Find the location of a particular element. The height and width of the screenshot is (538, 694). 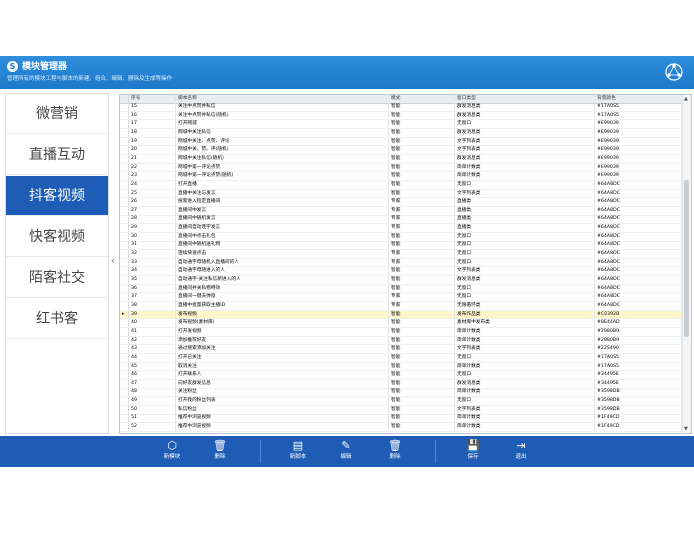

table-row: 21 网城中关注私信(随机) 智能 群发消息类 #E99039 is located at coordinates (401, 159).